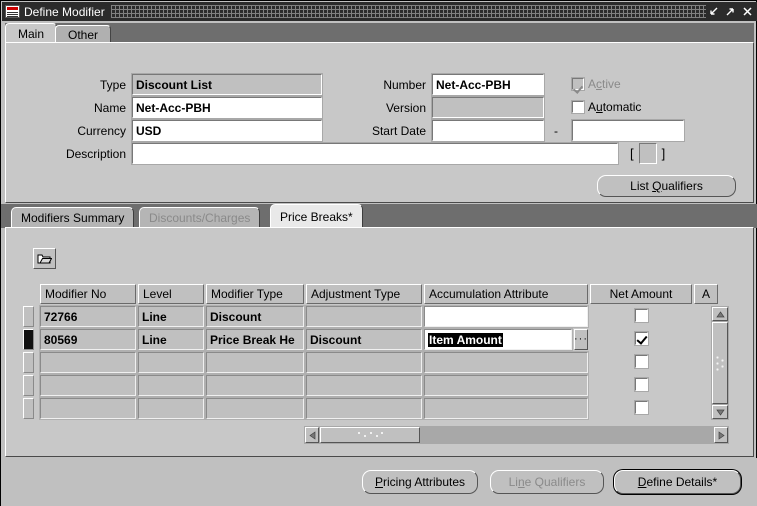 The width and height of the screenshot is (757, 506). I want to click on pricing-attributes-label: Pricing Attributes, so click(420, 482).